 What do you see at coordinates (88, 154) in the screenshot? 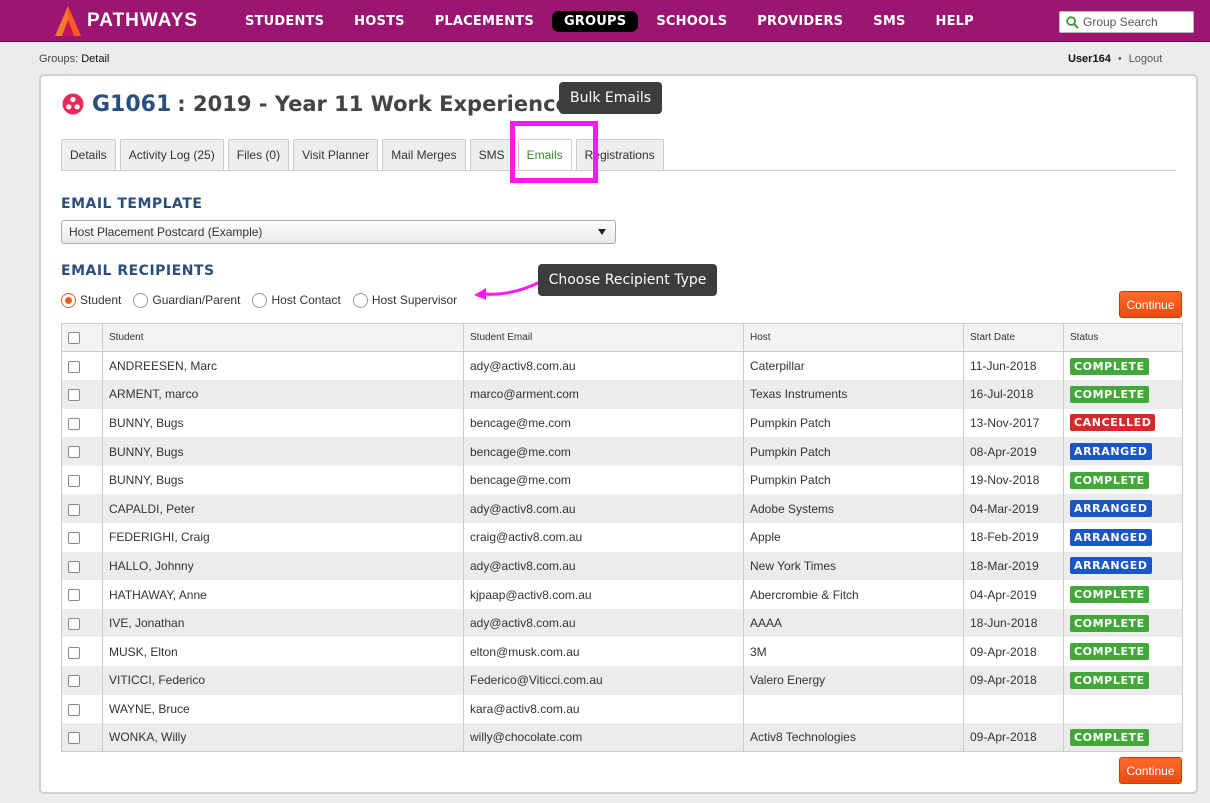
I see `tab-details: Details` at bounding box center [88, 154].